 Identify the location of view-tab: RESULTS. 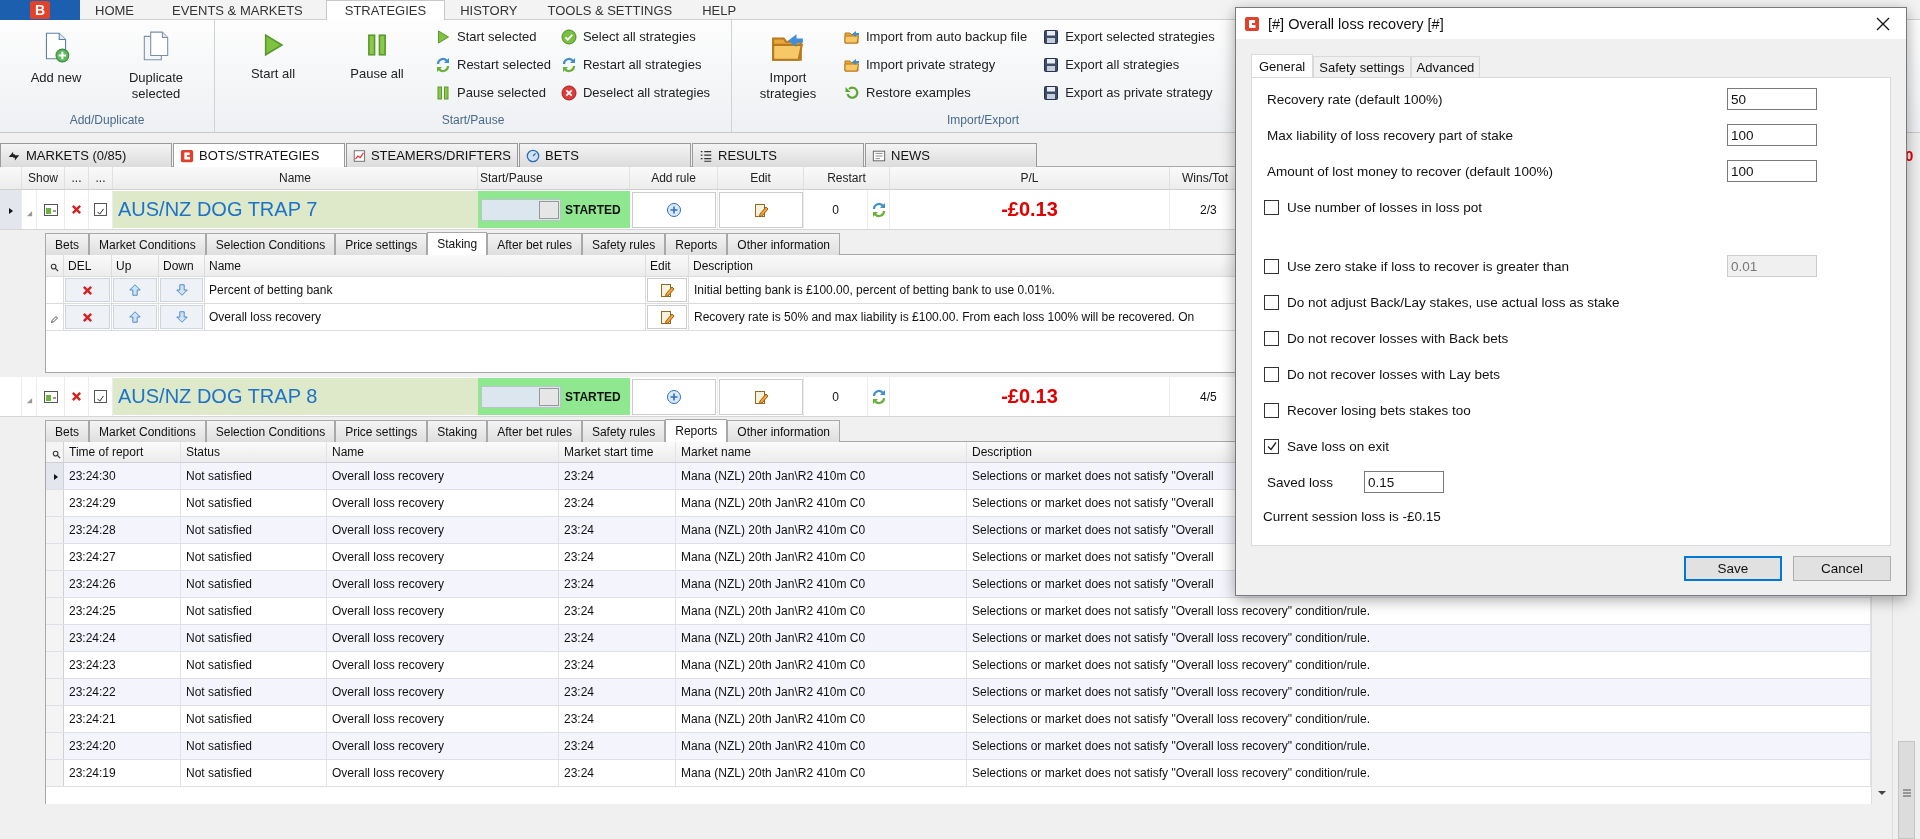
(778, 155).